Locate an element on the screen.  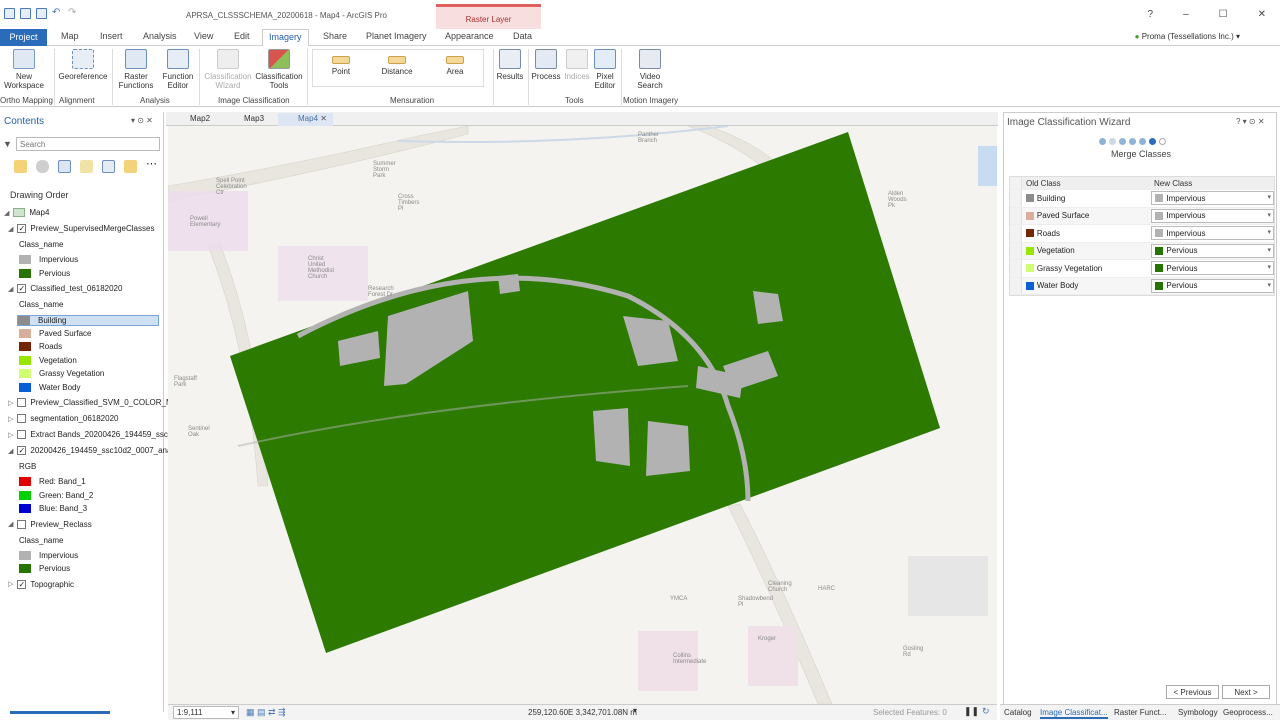
function-editor-button: Function Editor is located at coordinates (178, 69).